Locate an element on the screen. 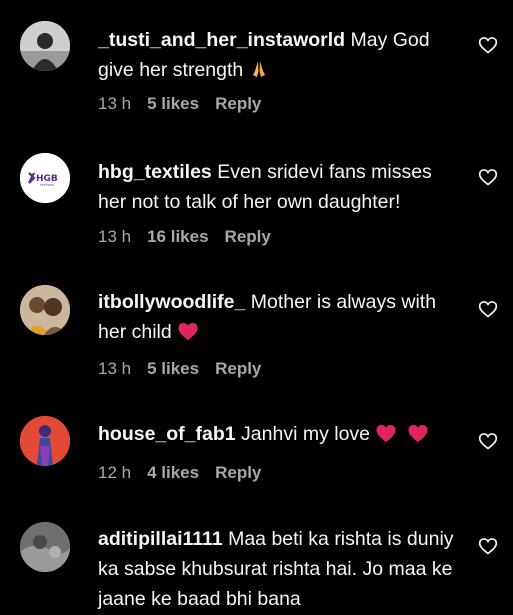 This screenshot has height=615, width=513. avatar: HGB TEXTILES is located at coordinates (45, 178).